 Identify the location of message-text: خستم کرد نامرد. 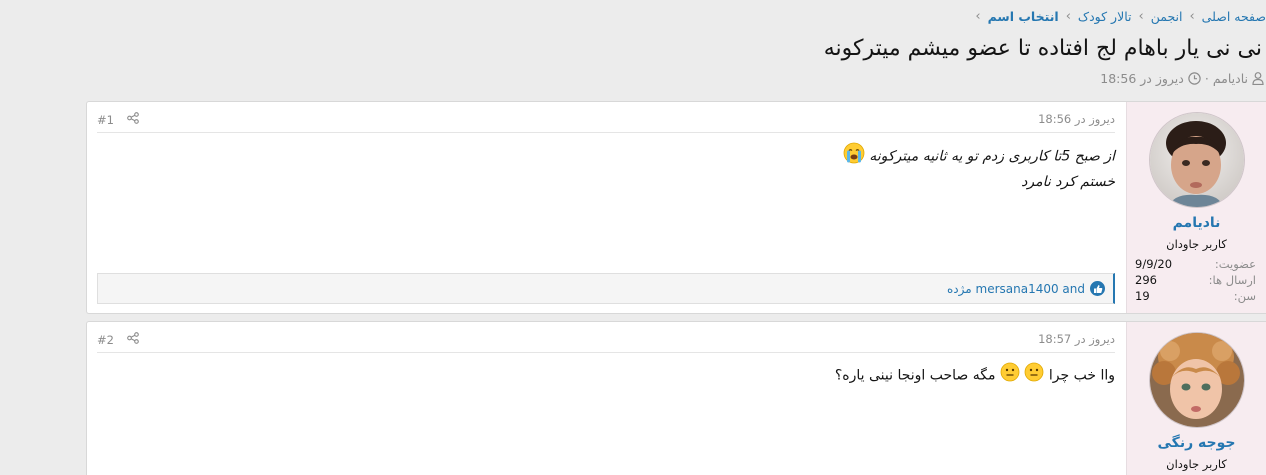
(1068, 182).